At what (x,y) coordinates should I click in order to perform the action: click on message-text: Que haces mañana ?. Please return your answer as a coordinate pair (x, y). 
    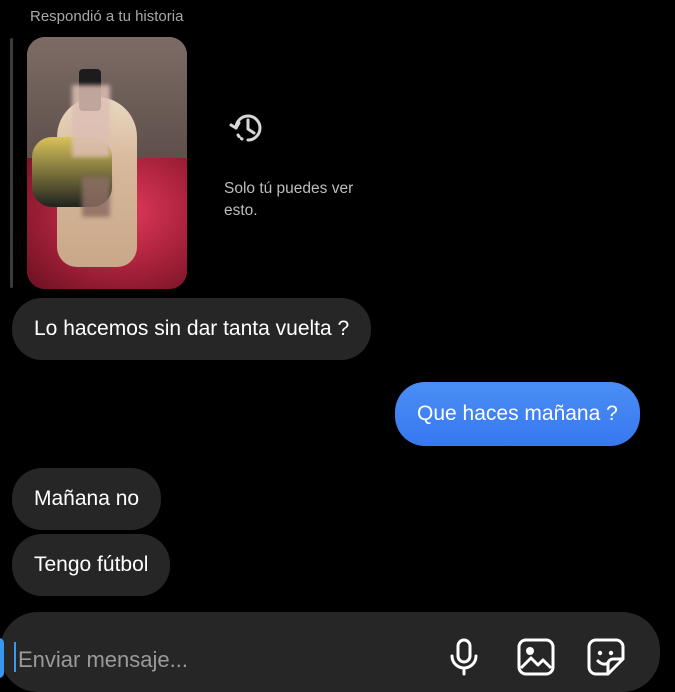
    Looking at the image, I should click on (517, 413).